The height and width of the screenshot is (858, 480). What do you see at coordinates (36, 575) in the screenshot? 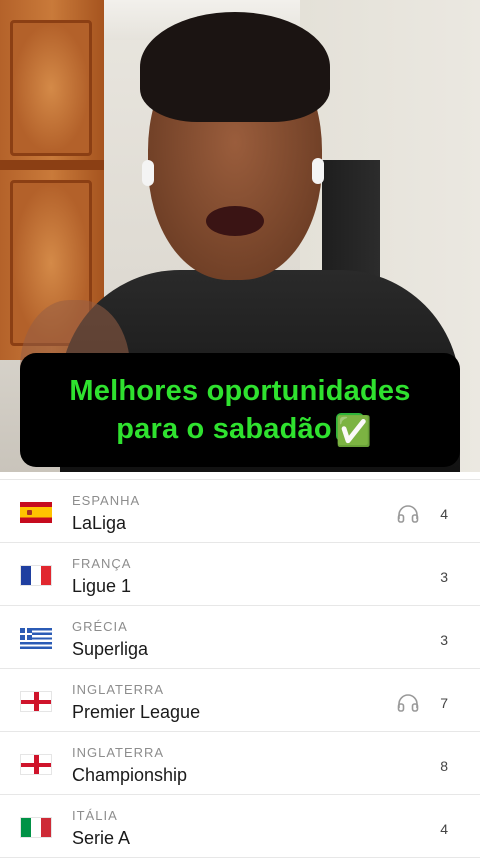
I see `france-flag-icon` at bounding box center [36, 575].